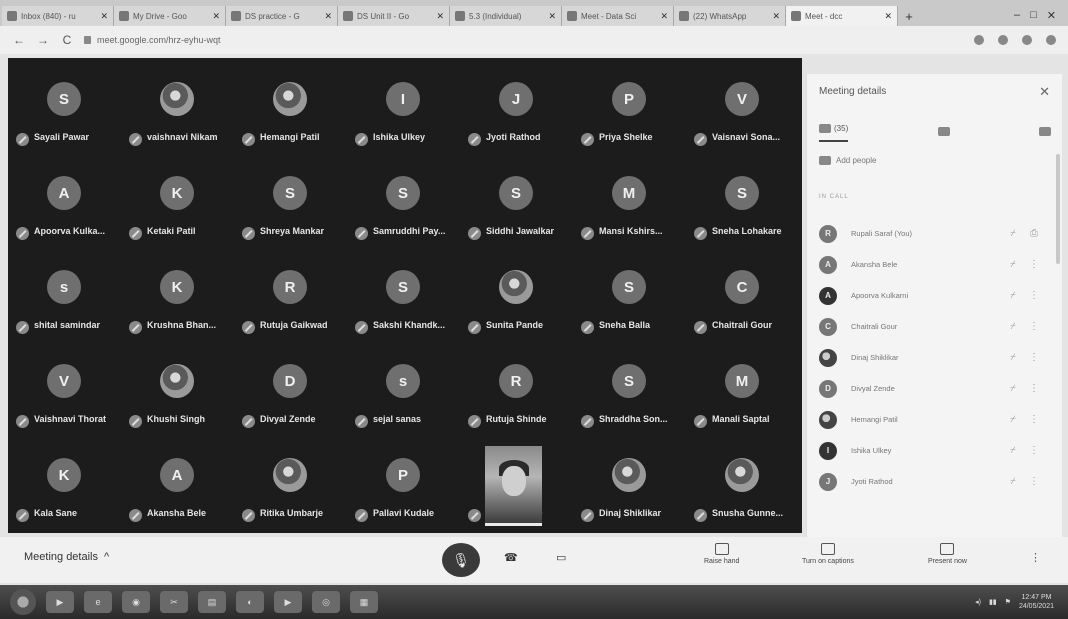 Image resolution: width=1068 pixels, height=619 pixels. Describe the element at coordinates (744, 303) in the screenshot. I see `participant-tile: C Chaitrali Gour` at that location.